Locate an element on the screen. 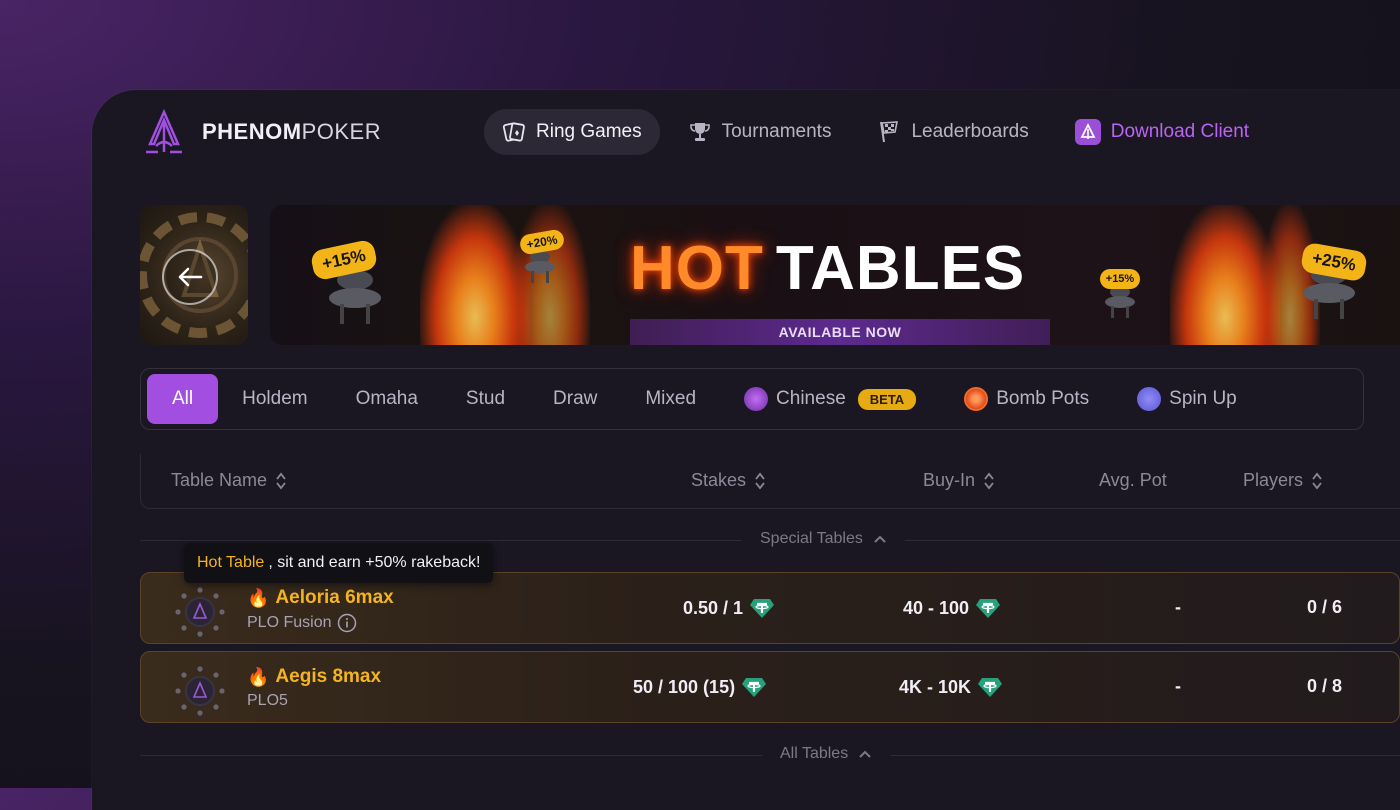 This screenshot has width=1400, height=810. flag-icon is located at coordinates (889, 132).